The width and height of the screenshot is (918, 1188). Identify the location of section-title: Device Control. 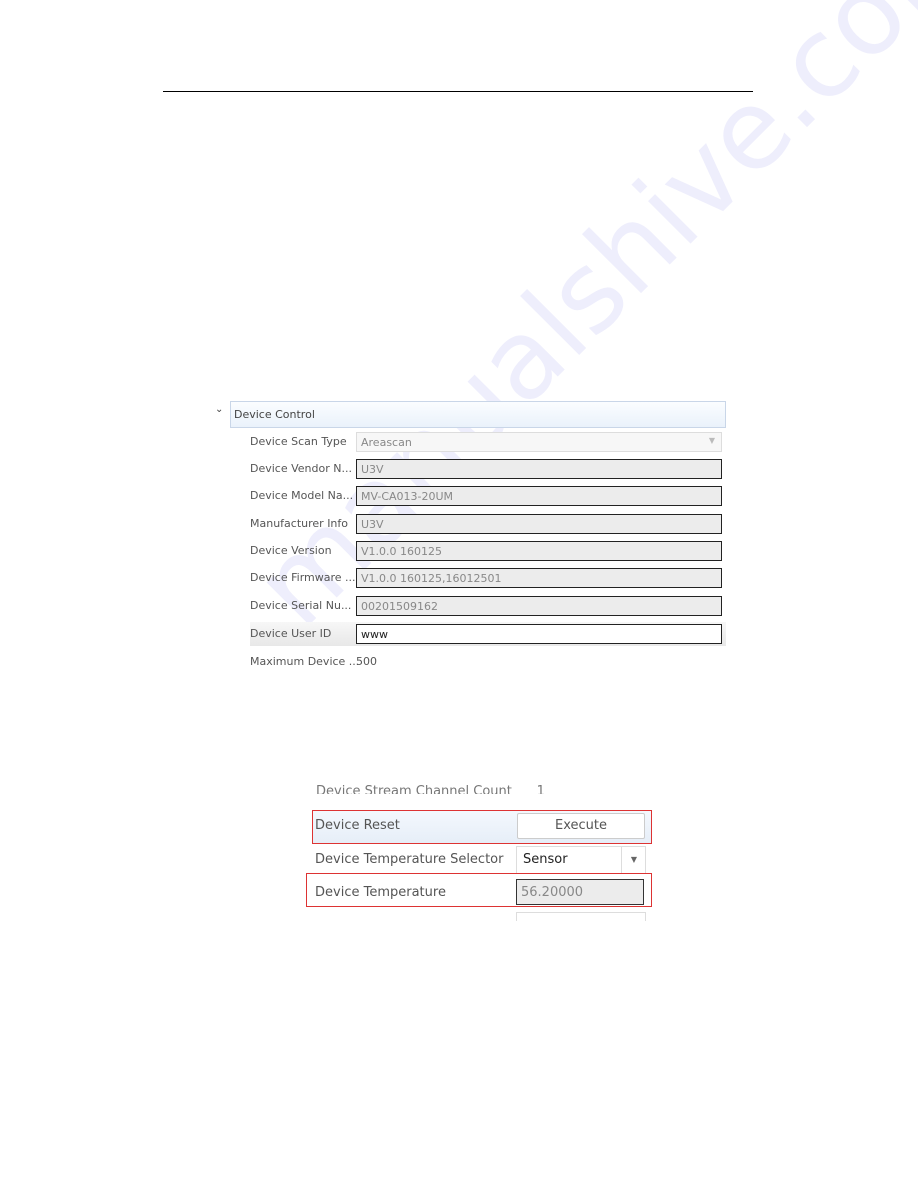
(274, 414).